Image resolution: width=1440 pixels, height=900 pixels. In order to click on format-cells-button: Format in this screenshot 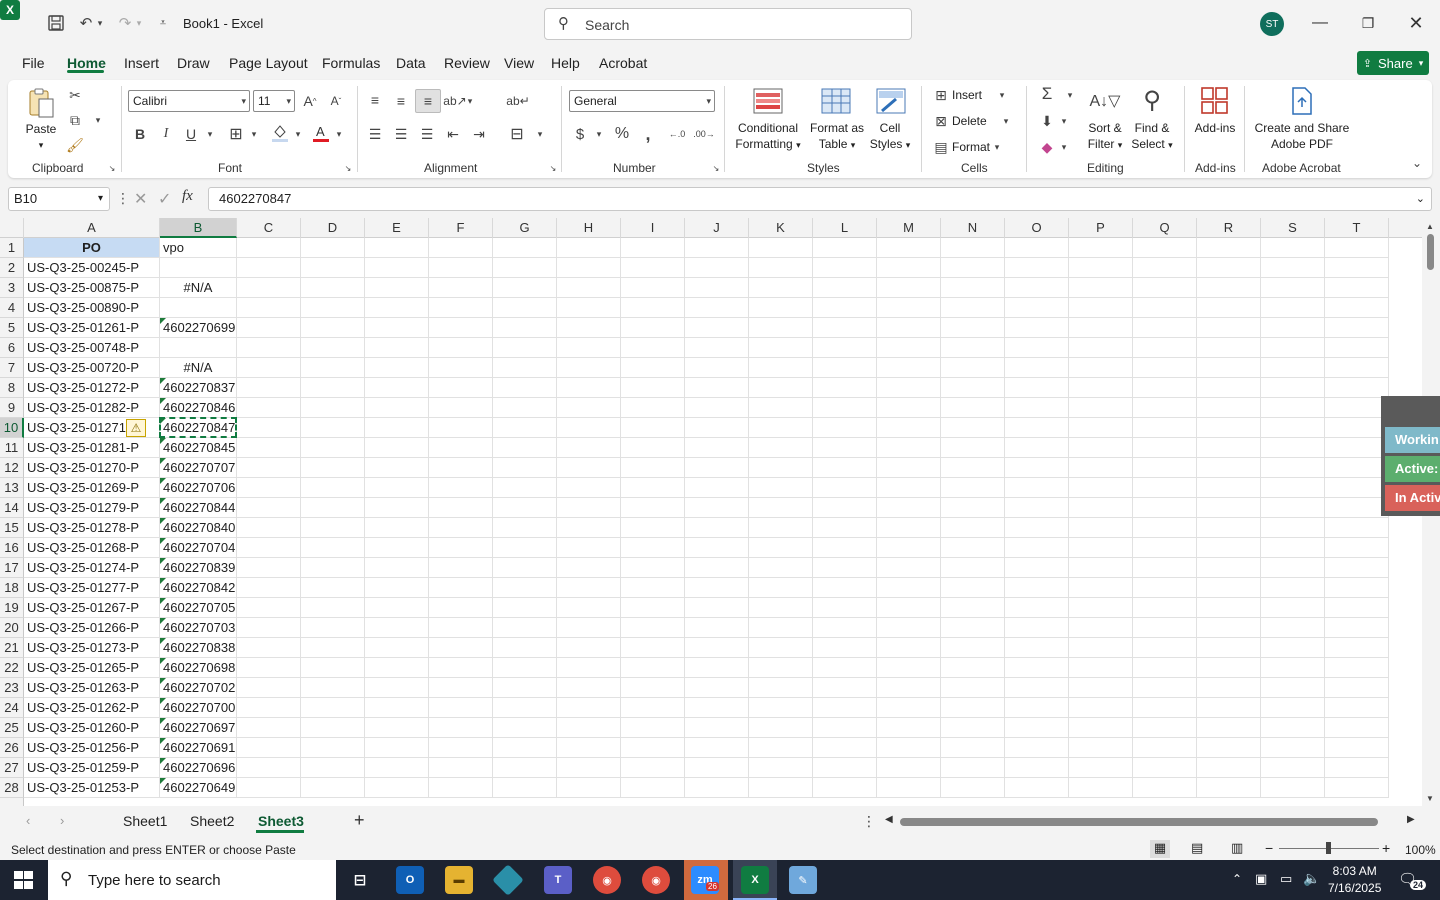, I will do `click(971, 147)`.